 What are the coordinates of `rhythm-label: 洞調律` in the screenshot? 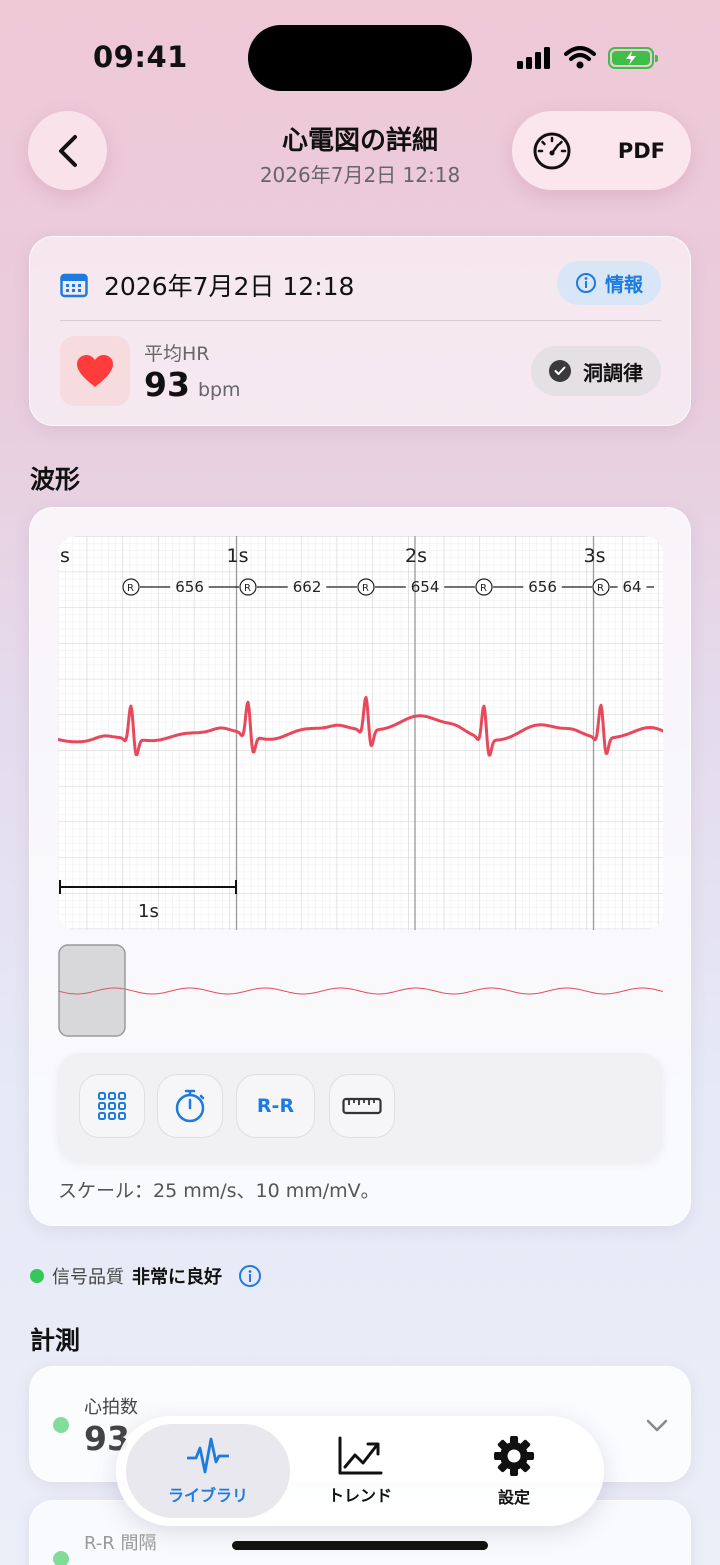 It's located at (613, 372).